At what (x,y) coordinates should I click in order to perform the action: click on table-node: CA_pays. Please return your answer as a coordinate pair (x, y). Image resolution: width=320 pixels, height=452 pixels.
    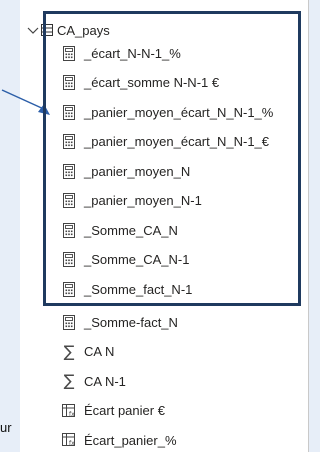
    Looking at the image, I should click on (68, 30).